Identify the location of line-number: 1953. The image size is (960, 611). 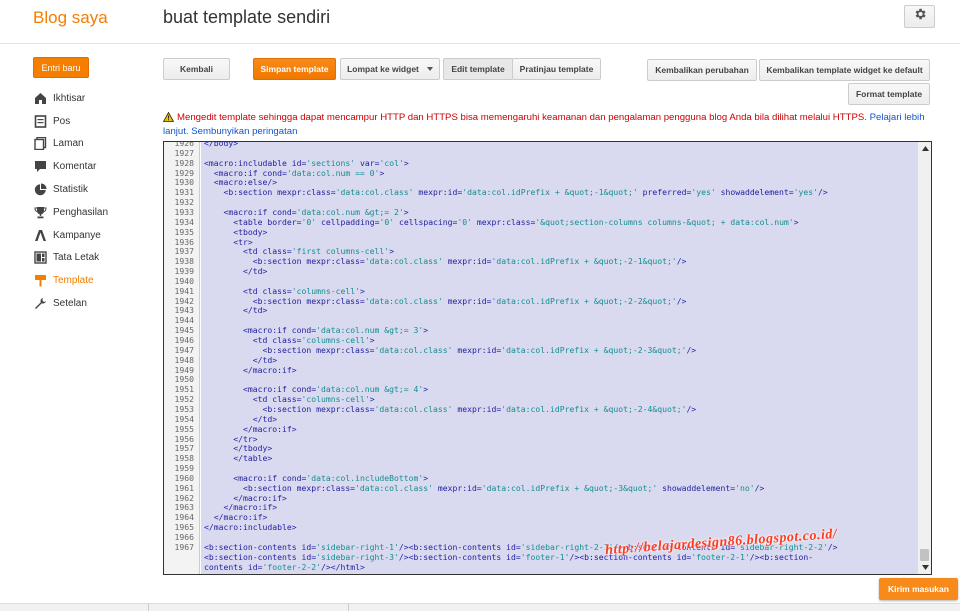
(184, 408).